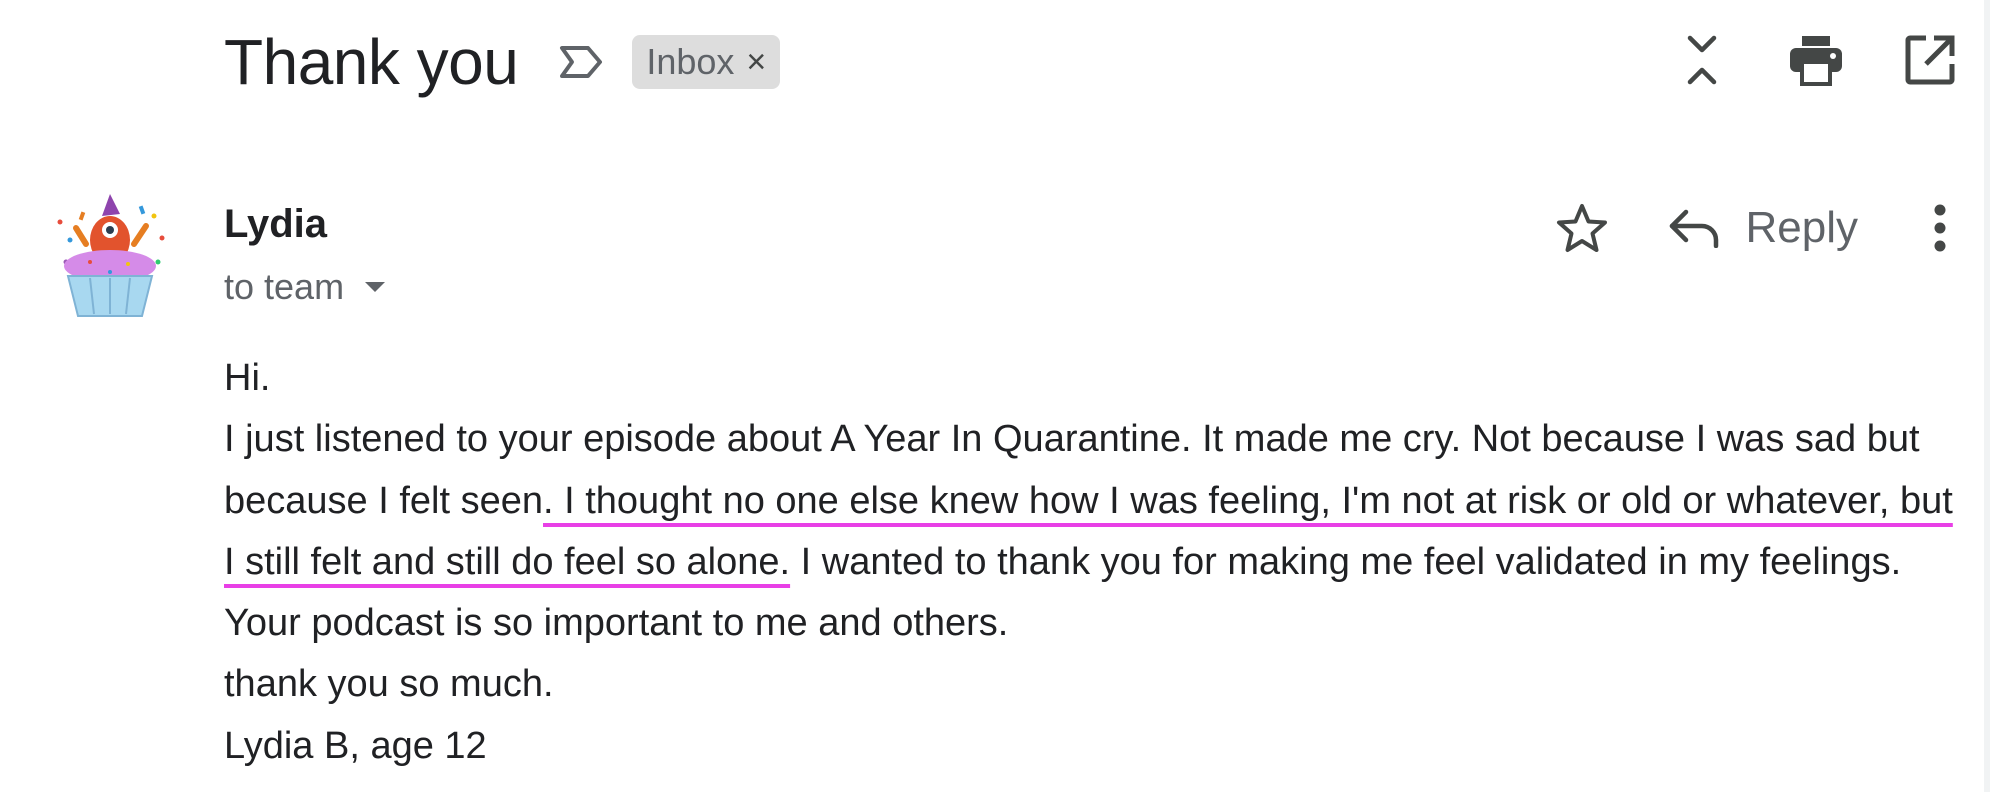 The height and width of the screenshot is (792, 1990). Describe the element at coordinates (1582, 228) in the screenshot. I see `star-icon` at that location.